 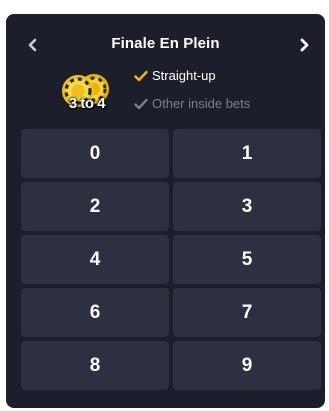 I want to click on bet-type-straight-up: Straight-up, so click(x=175, y=75).